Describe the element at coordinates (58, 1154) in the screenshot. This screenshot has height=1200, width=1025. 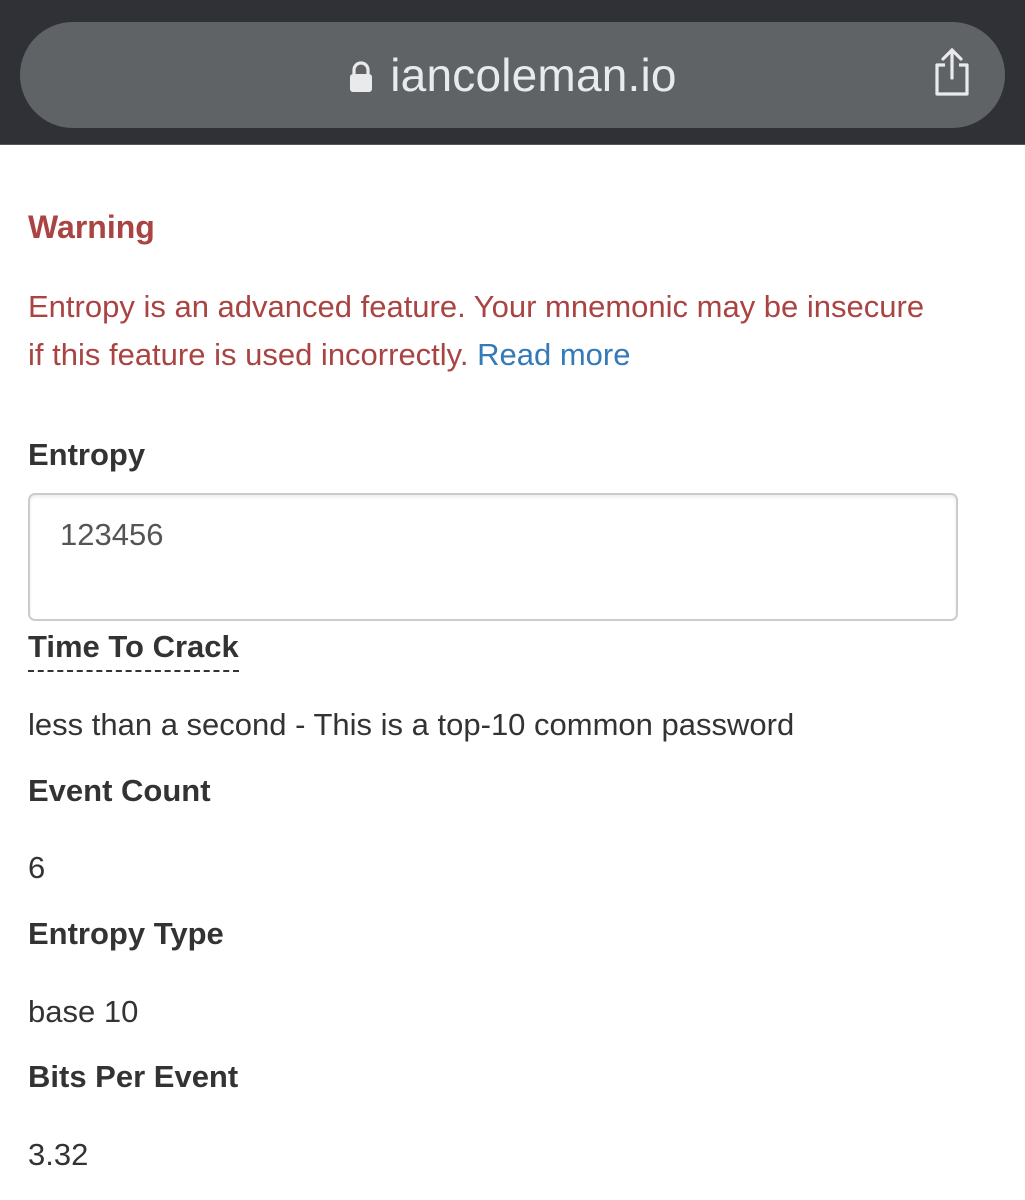
I see `bits-per-event-value: 3.32` at that location.